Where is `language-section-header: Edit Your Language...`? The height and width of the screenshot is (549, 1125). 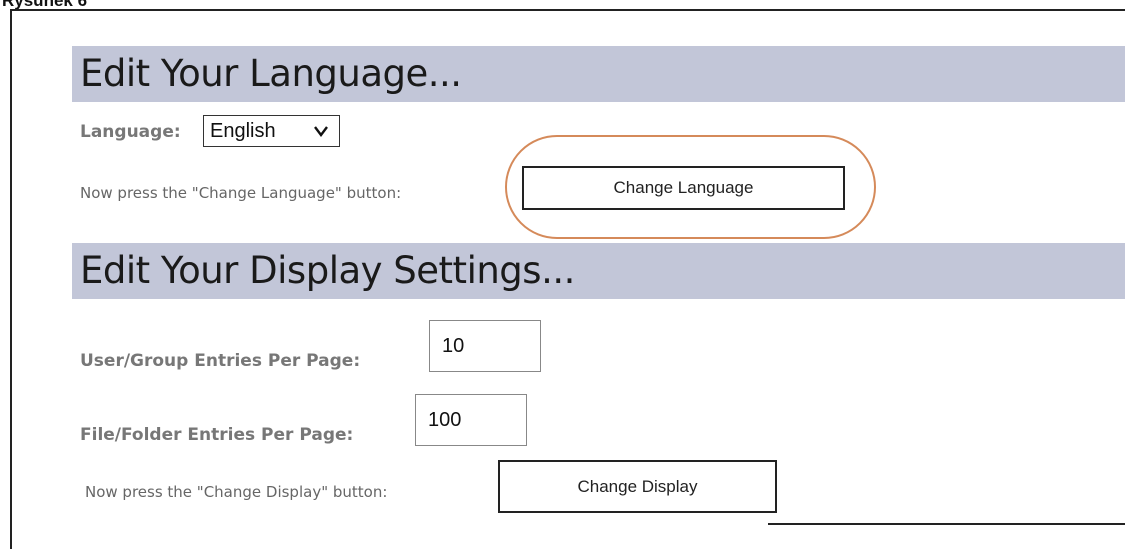
language-section-header: Edit Your Language... is located at coordinates (598, 74).